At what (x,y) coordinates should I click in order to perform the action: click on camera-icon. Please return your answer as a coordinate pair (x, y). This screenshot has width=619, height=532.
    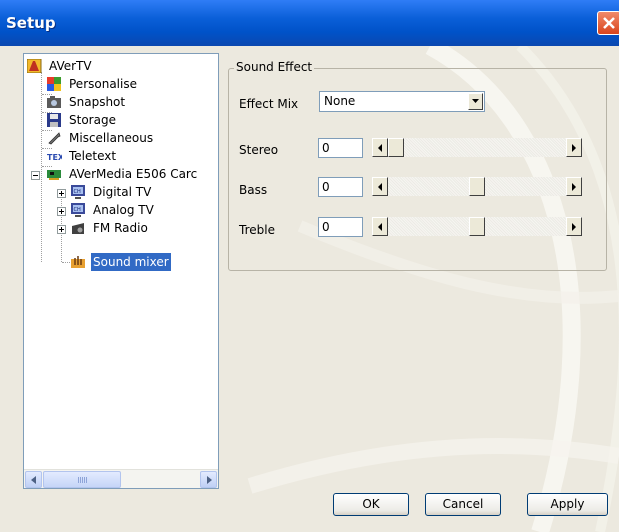
    Looking at the image, I should click on (54, 102).